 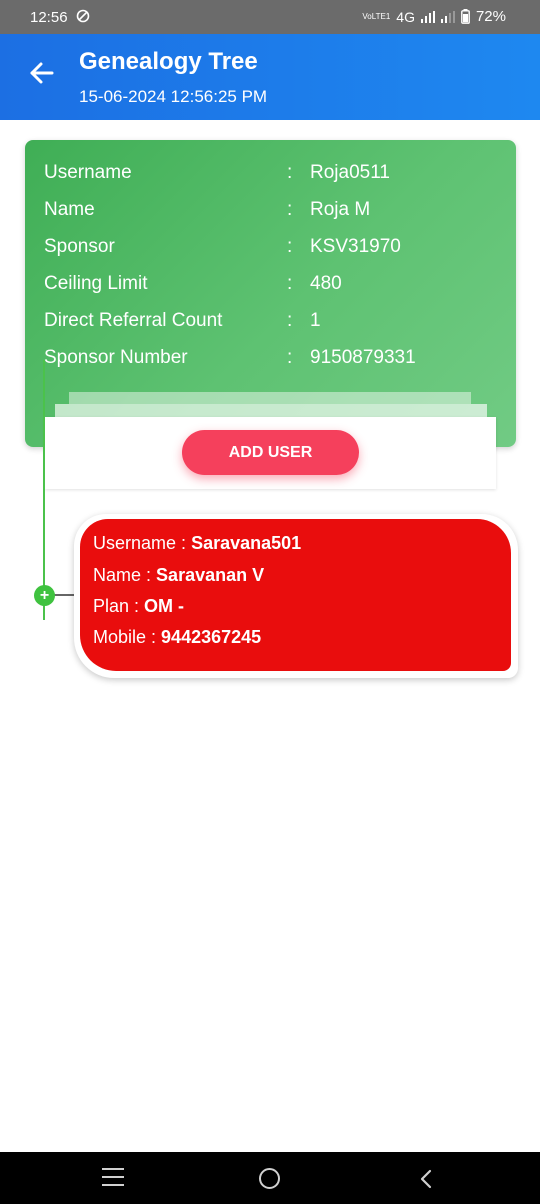 I want to click on status-bar: 12:56 VoLTE1 4G 72%, so click(x=270, y=17).